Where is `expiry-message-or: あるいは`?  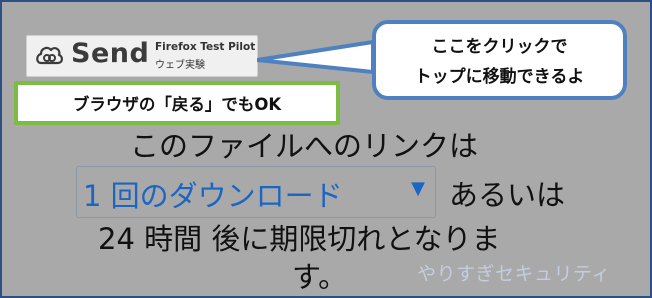
expiry-message-or: あるいは is located at coordinates (507, 195).